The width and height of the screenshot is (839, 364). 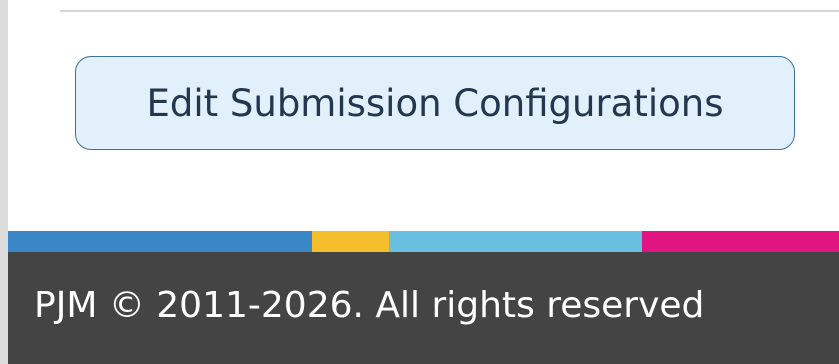 What do you see at coordinates (369, 305) in the screenshot?
I see `footer-copyright-text: PJM © 2011-2026. All rights reserved` at bounding box center [369, 305].